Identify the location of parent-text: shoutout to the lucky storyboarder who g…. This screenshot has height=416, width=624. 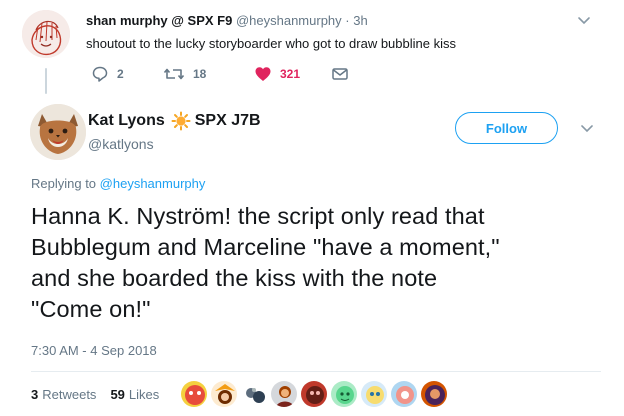
(271, 43).